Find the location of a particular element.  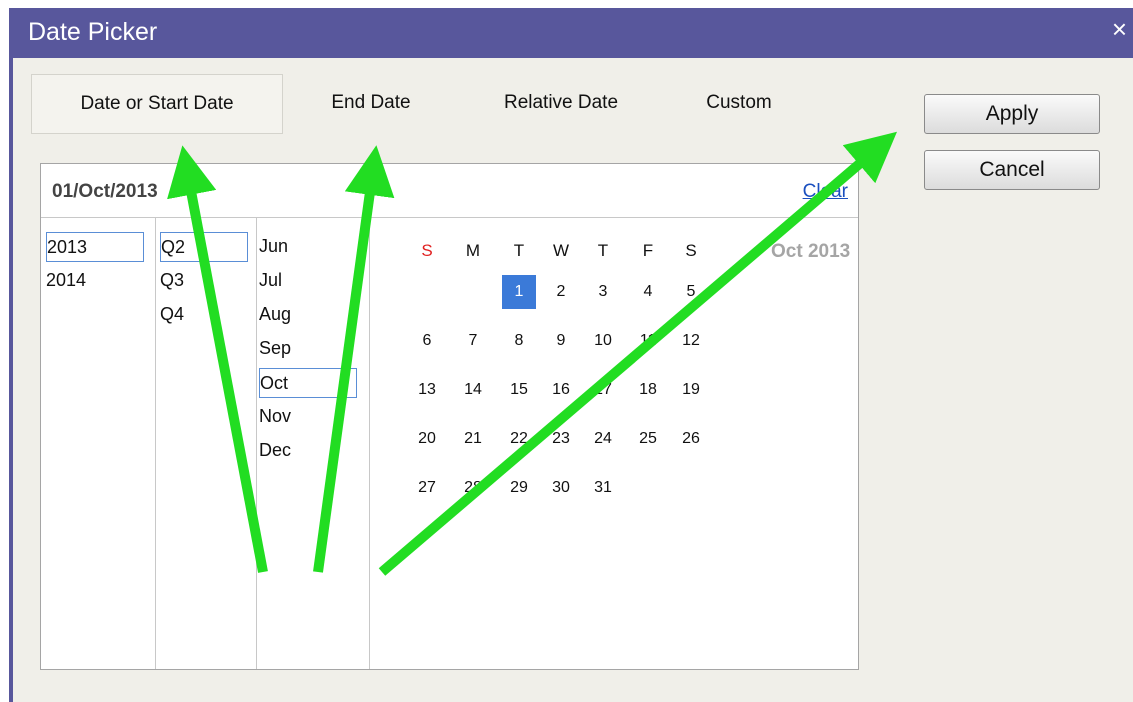

calendar-day: 29 is located at coordinates (519, 488).